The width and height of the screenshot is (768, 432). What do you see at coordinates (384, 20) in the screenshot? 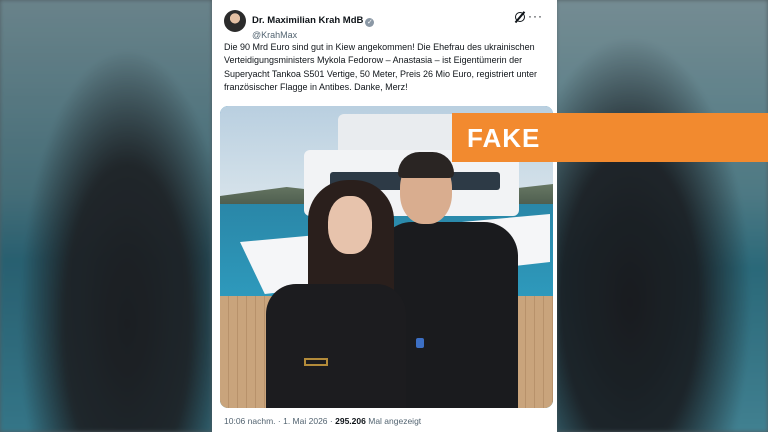
I see `tweet-header: Dr. Maximilian Krah MdB ✓ @KrahMax ···` at bounding box center [384, 20].